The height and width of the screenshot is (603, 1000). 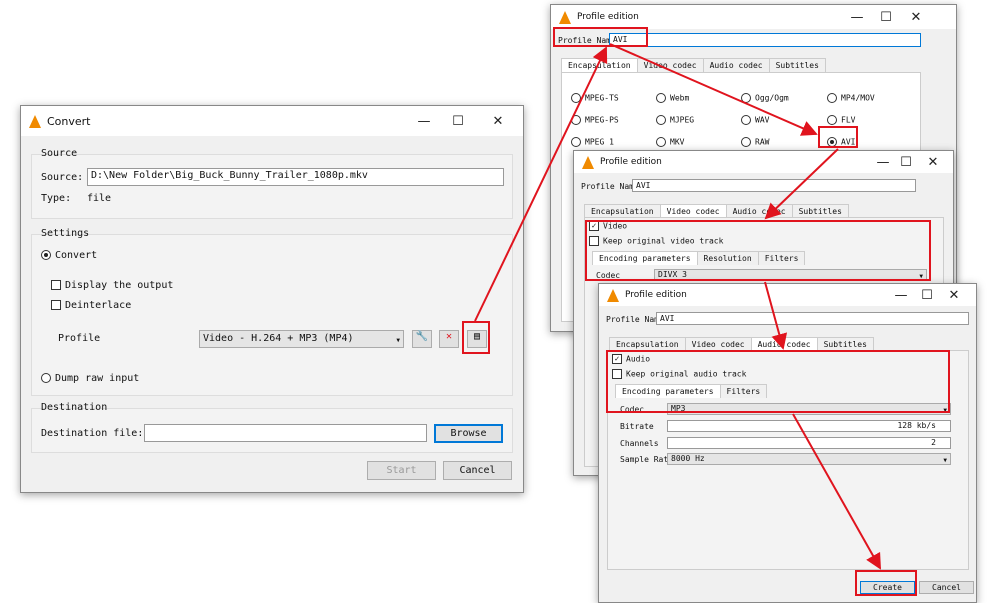 I want to click on highlight-audio-settings, so click(x=778, y=381).